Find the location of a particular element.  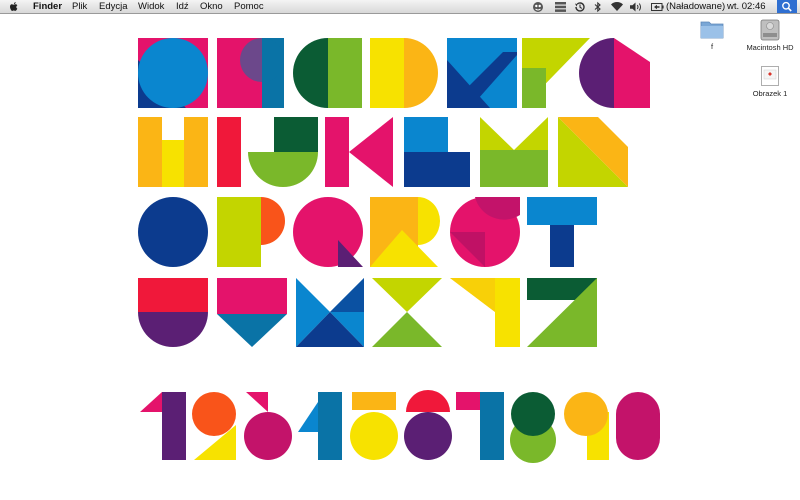

glyph-t is located at coordinates (562, 232).